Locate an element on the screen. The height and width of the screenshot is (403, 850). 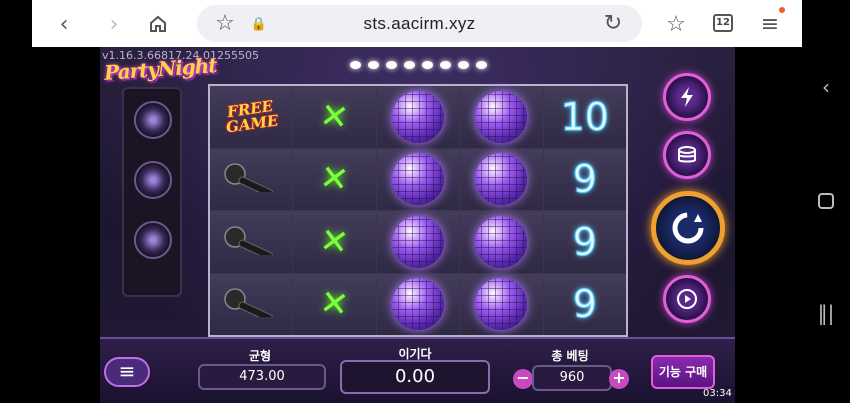
reel-cell: FREE GAME is located at coordinates (251, 117).